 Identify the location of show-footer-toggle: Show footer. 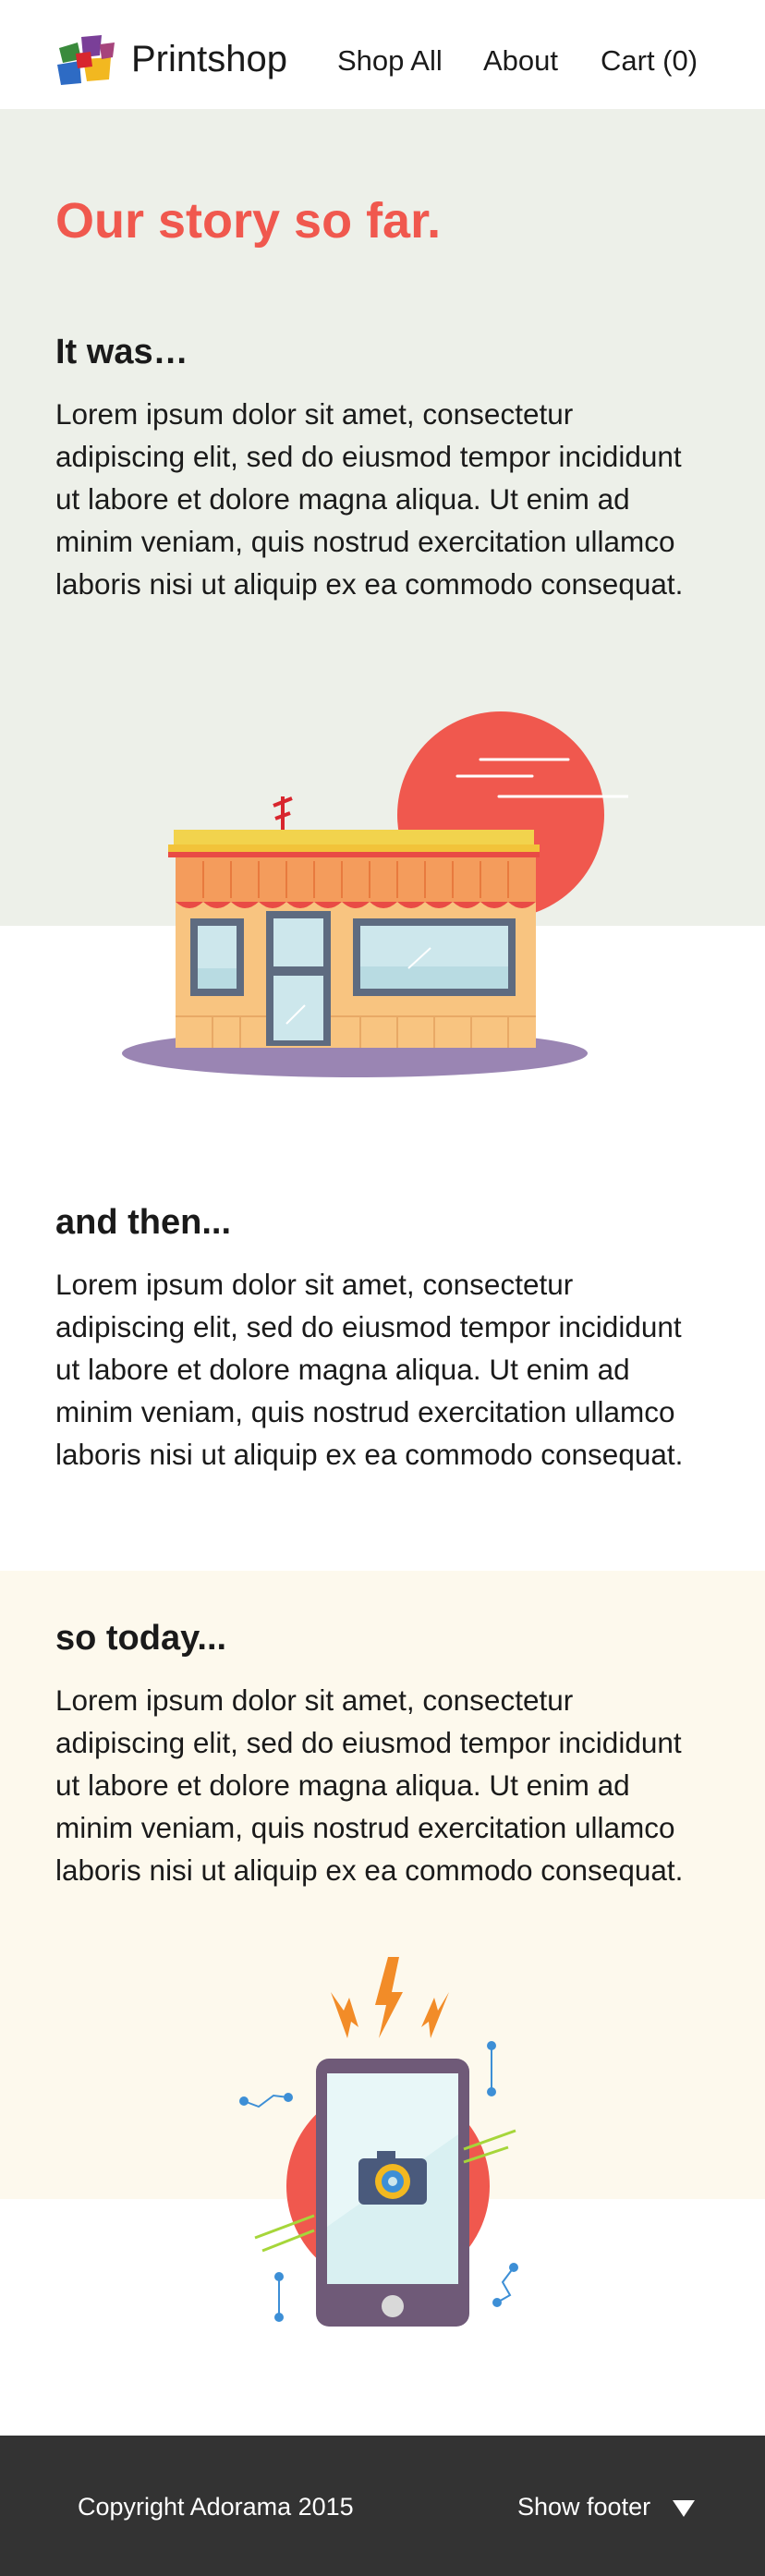
(583, 2507).